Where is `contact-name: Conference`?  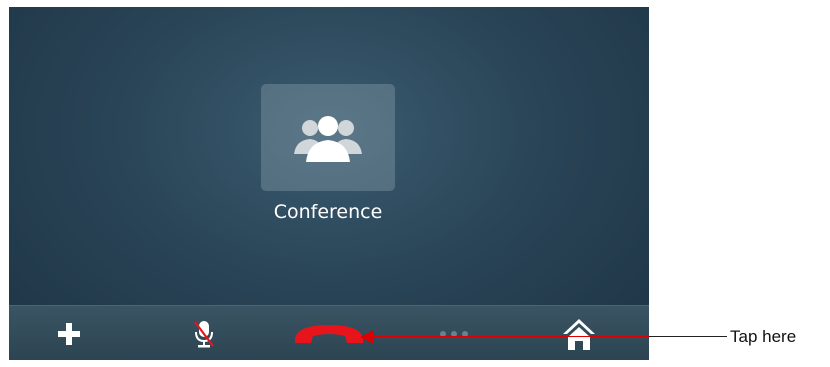
contact-name: Conference is located at coordinates (328, 212).